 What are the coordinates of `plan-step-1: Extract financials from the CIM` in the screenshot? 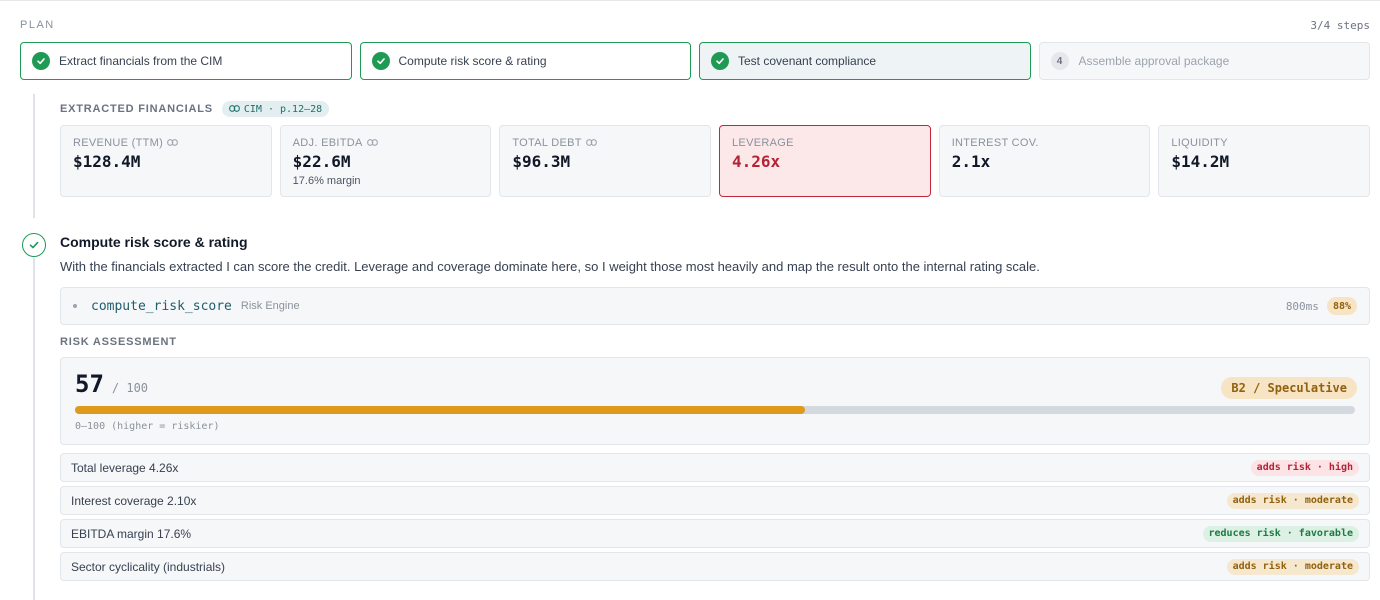 It's located at (186, 61).